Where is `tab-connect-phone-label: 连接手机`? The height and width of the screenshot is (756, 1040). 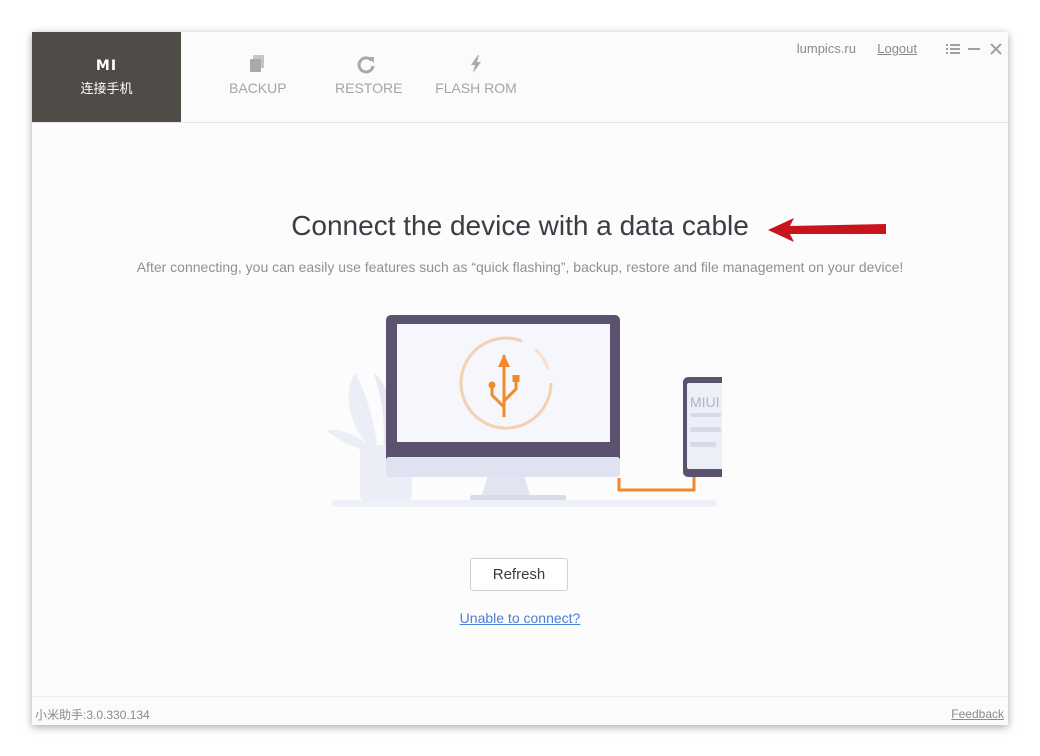
tab-connect-phone-label: 连接手机 is located at coordinates (106, 88).